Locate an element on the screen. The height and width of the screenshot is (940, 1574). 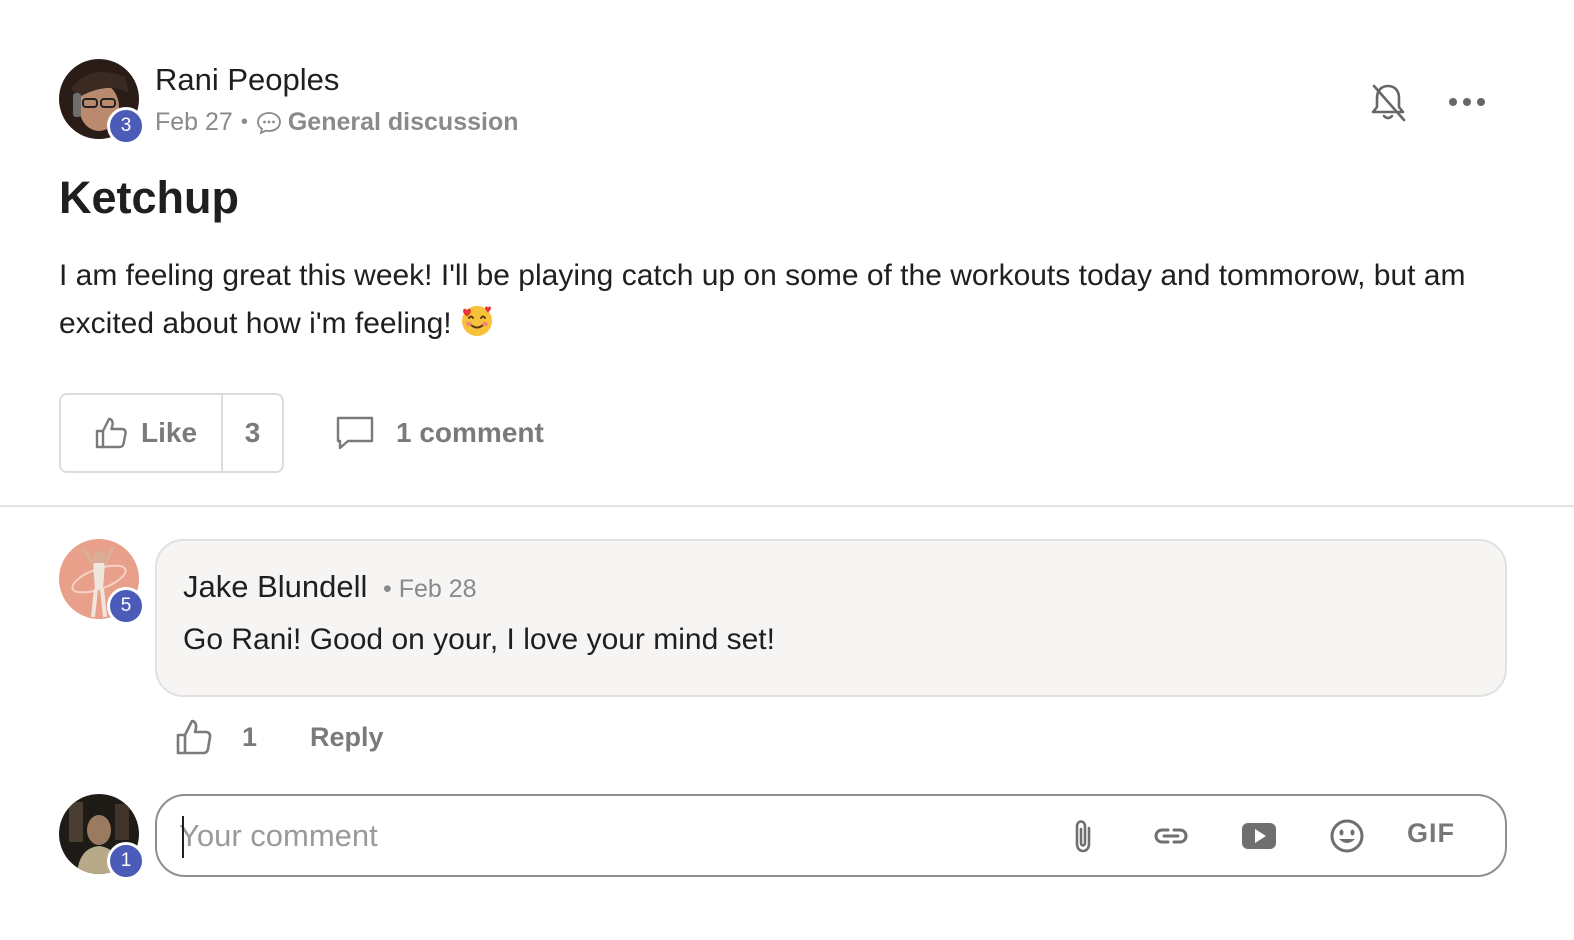
author-level-badge: 3 is located at coordinates (126, 126).